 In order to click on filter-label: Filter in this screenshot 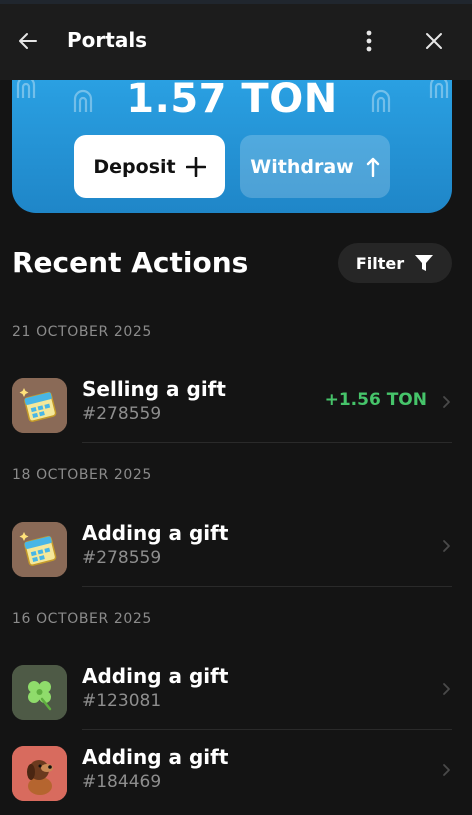, I will do `click(380, 263)`.